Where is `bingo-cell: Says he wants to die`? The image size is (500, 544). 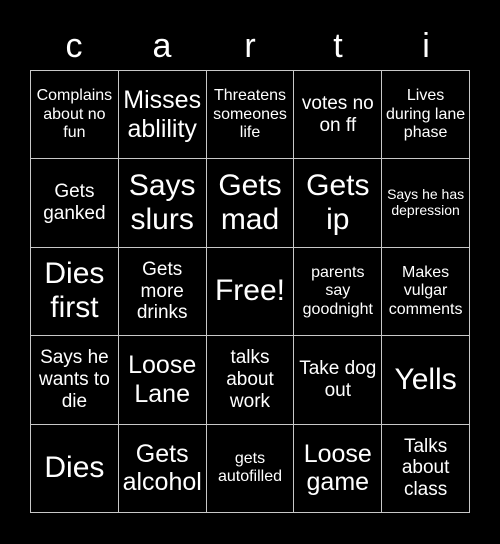 bingo-cell: Says he wants to die is located at coordinates (75, 380).